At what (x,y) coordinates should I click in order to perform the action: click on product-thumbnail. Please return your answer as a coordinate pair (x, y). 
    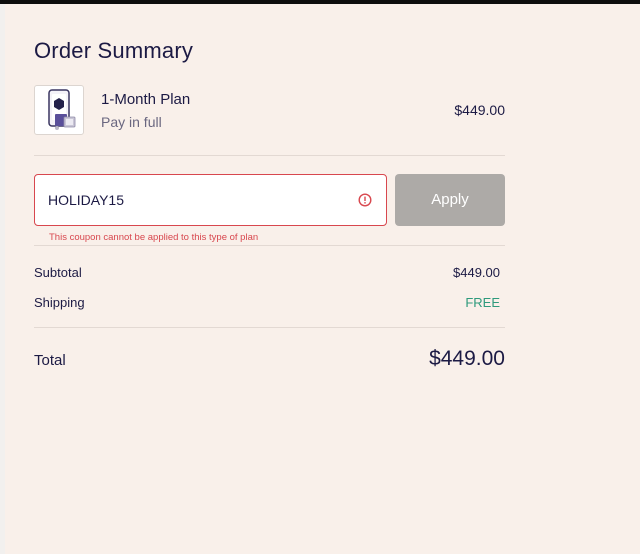
    Looking at the image, I should click on (59, 110).